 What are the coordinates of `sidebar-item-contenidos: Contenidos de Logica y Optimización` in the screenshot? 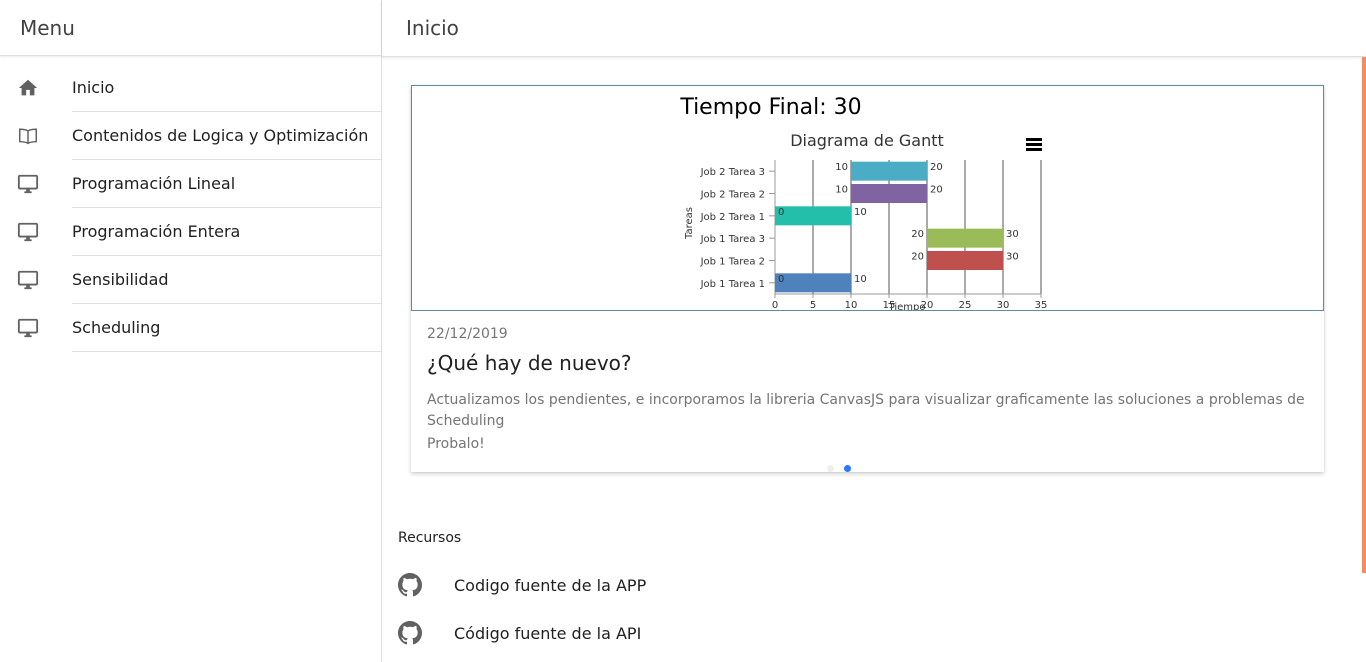 It's located at (190, 136).